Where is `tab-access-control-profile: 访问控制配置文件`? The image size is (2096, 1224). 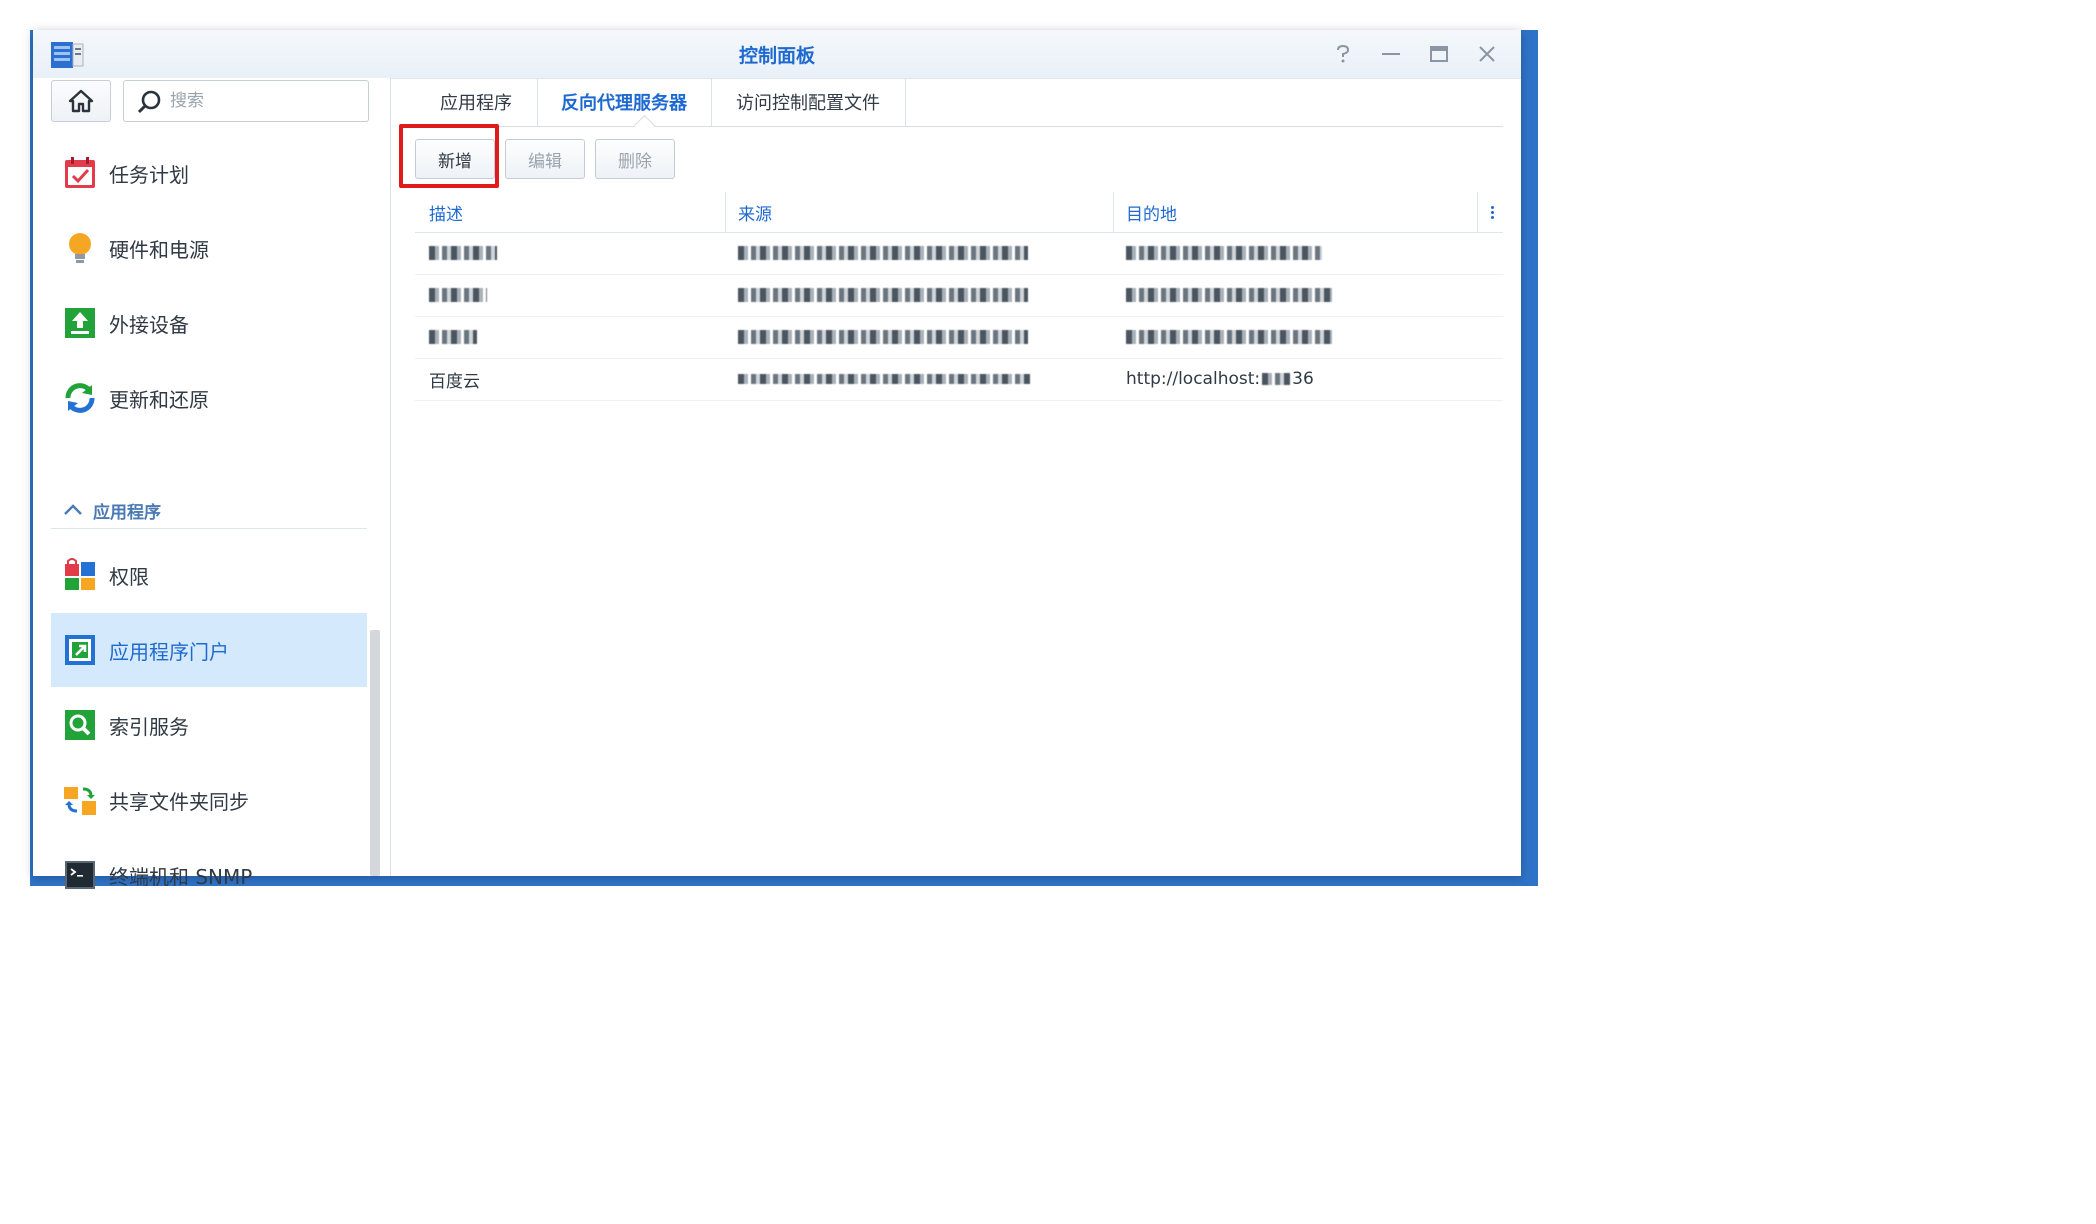 tab-access-control-profile: 访问控制配置文件 is located at coordinates (808, 102).